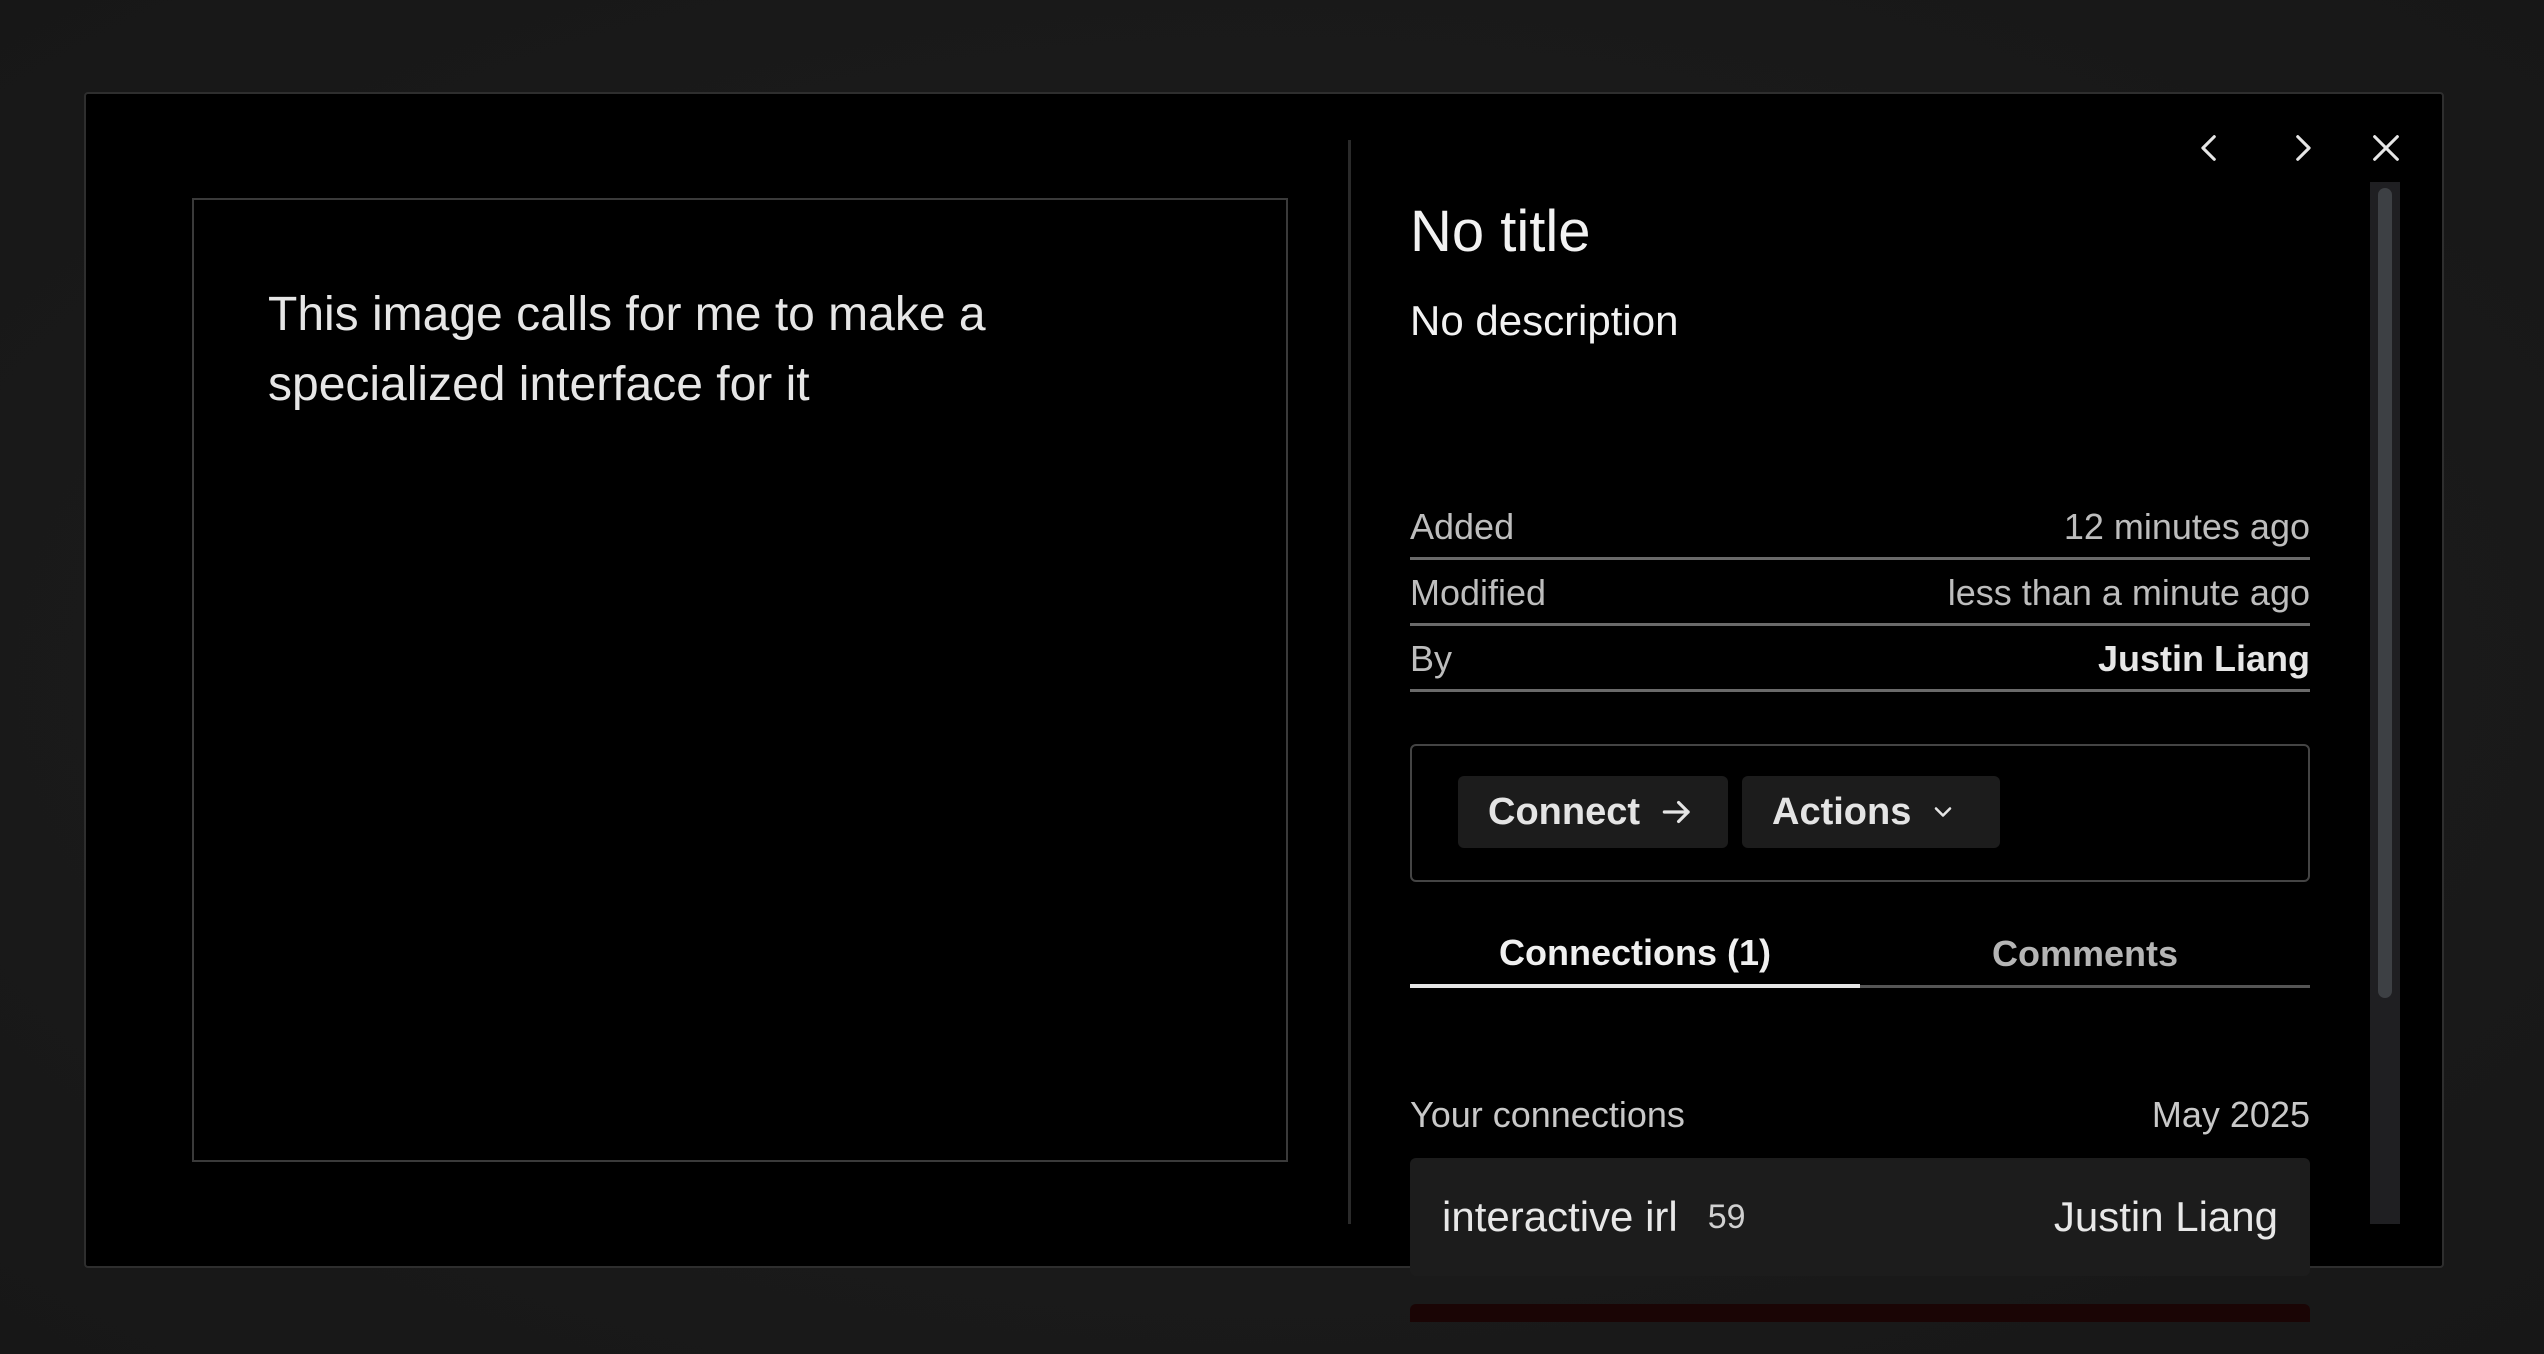 The height and width of the screenshot is (1354, 2544). Describe the element at coordinates (1564, 811) in the screenshot. I see `connect-label: Connect` at that location.